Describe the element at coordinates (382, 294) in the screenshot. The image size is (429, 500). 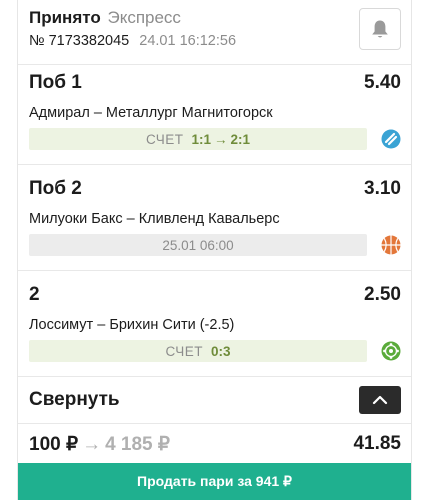
I see `event-odd: 2.50` at that location.